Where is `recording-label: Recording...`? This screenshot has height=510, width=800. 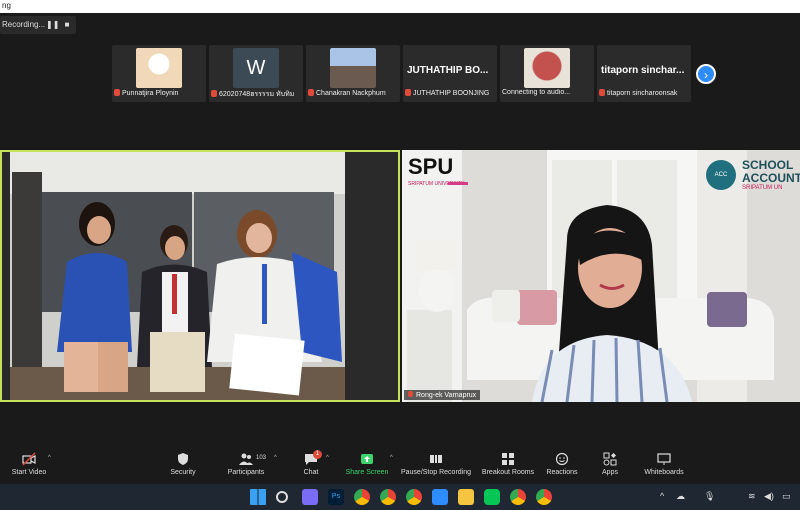 recording-label: Recording... is located at coordinates (24, 24).